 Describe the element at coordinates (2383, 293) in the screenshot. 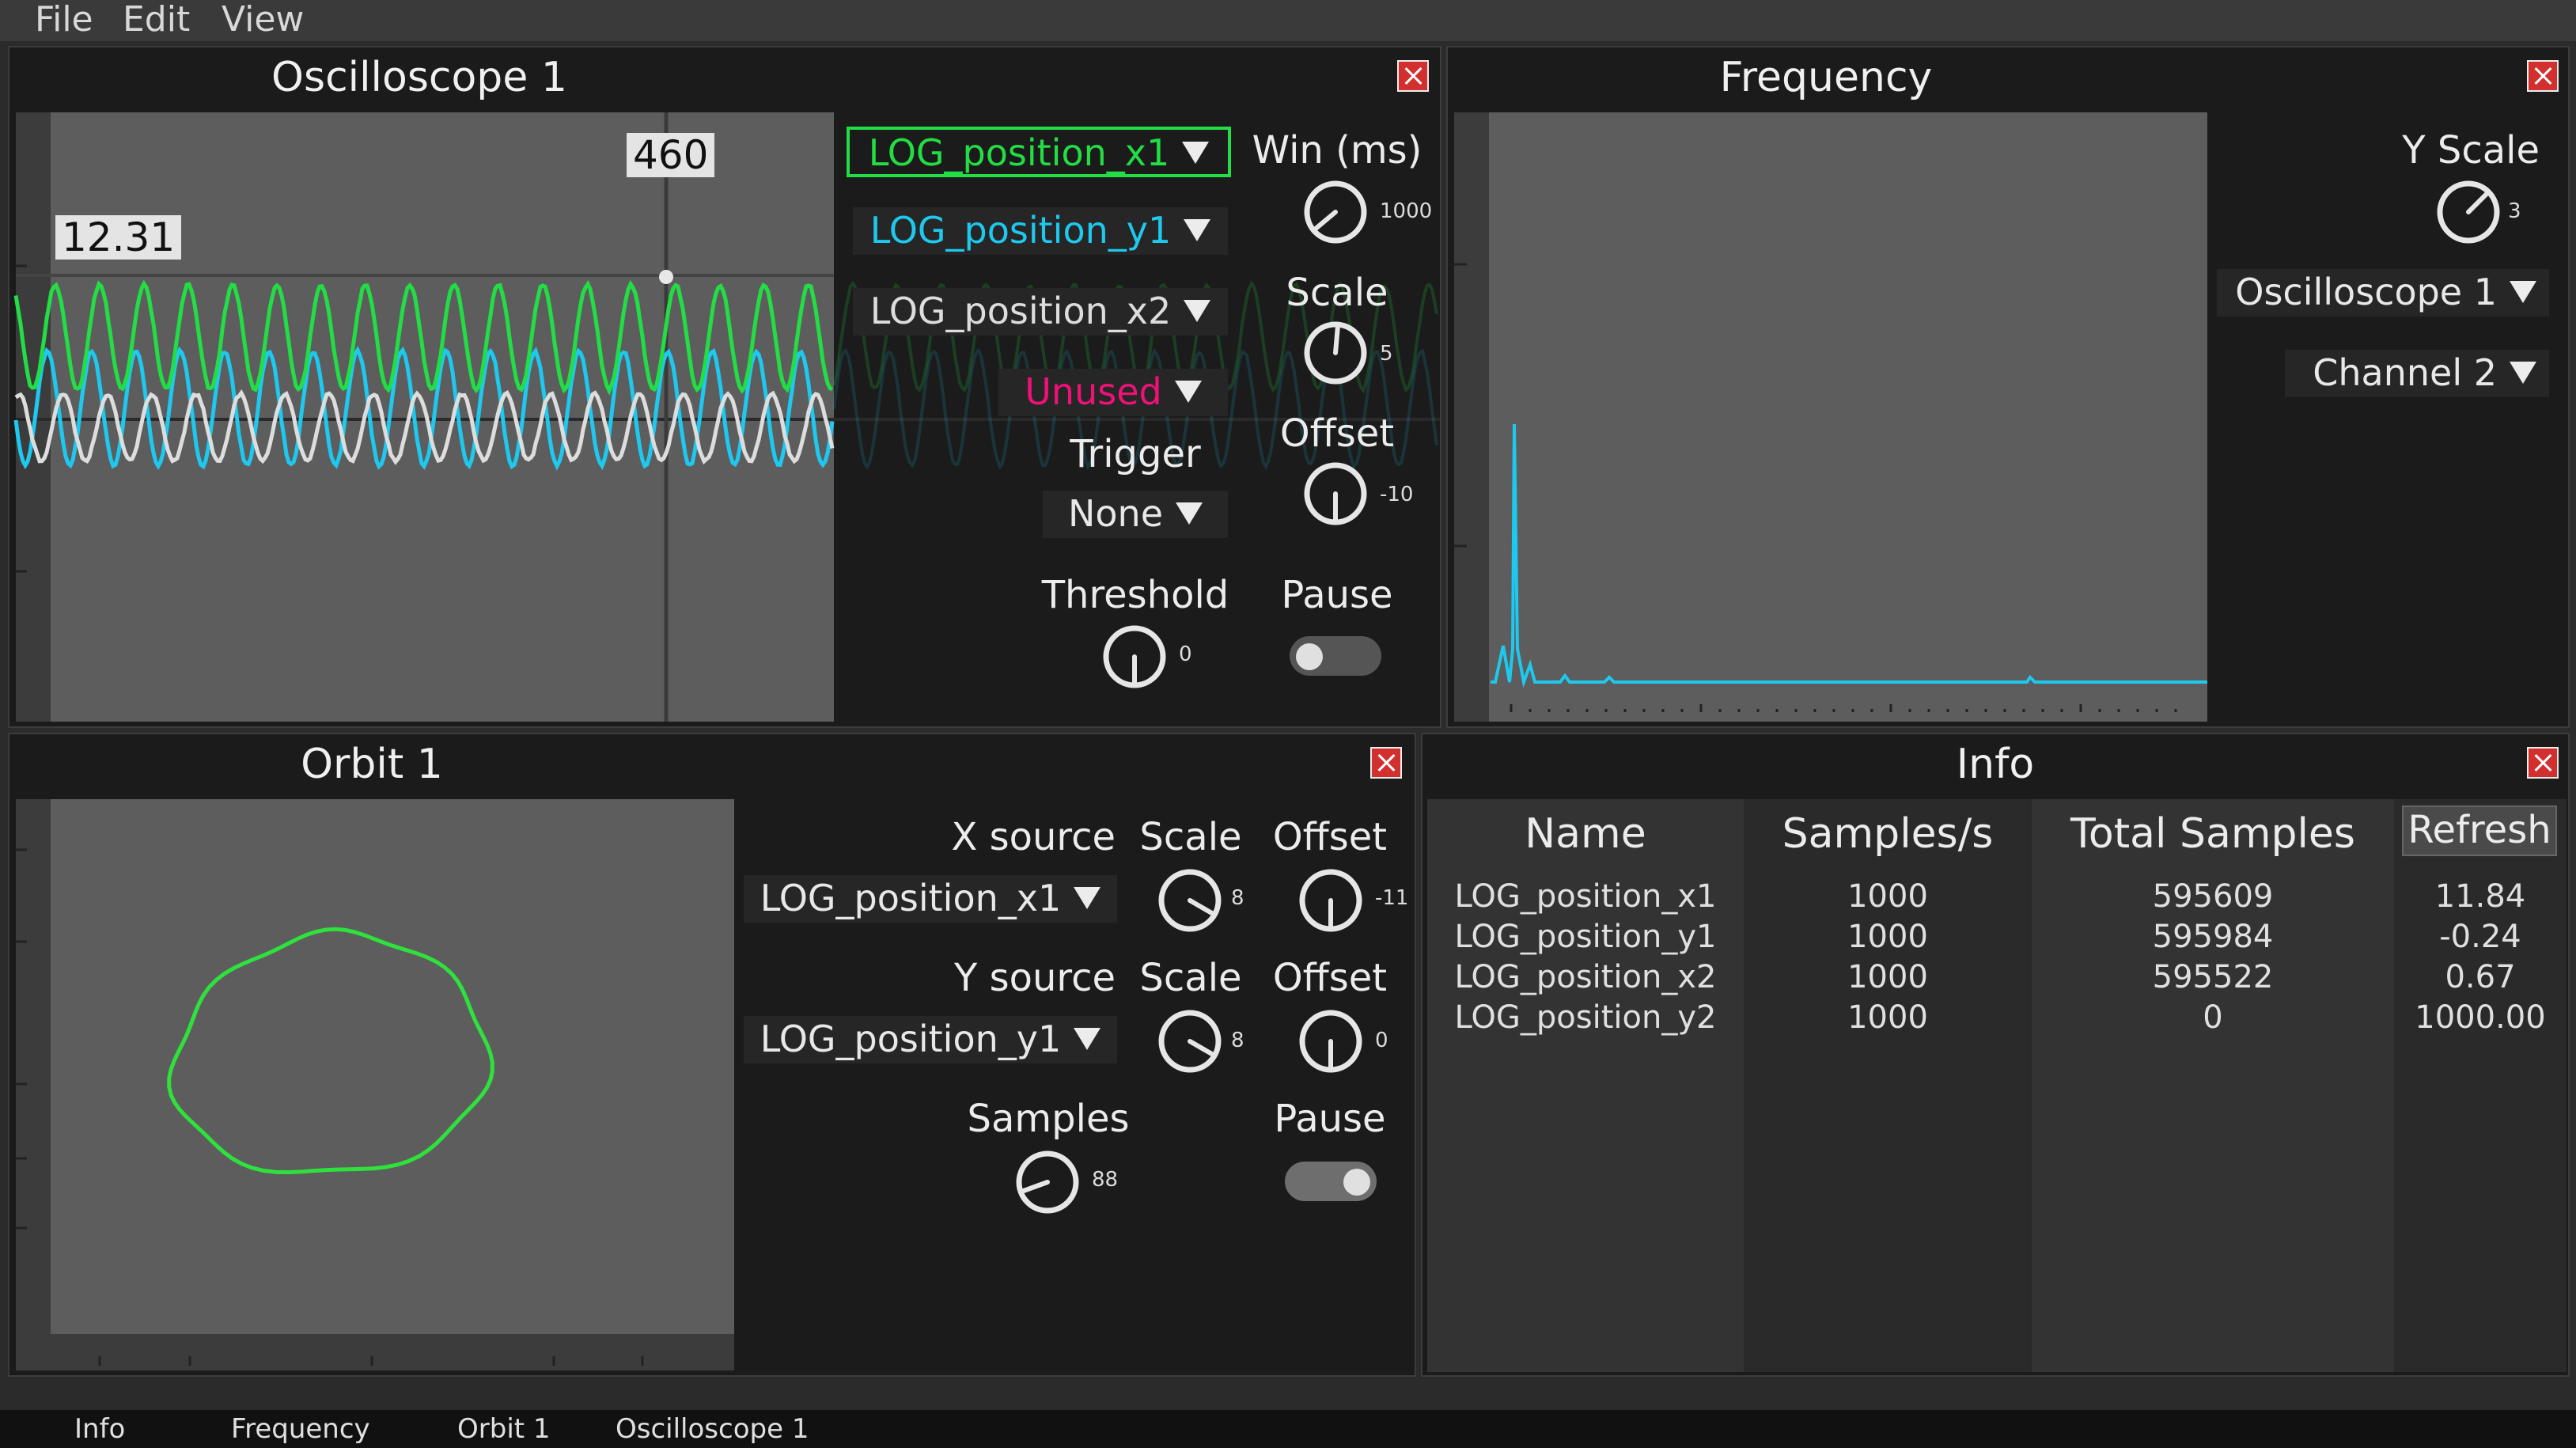

I see `freq-source-dropdown: Oscilloscope 1` at that location.